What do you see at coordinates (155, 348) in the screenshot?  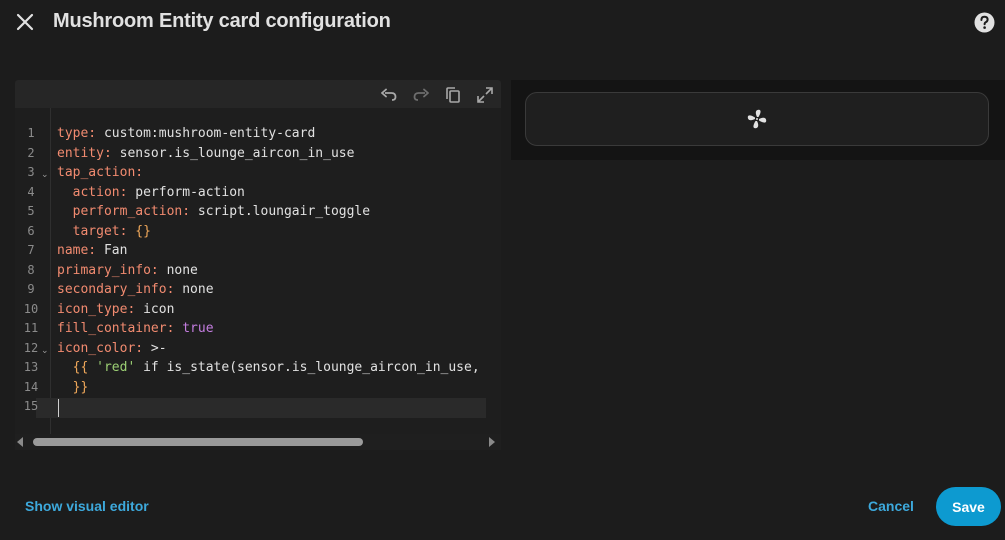 I see `code-token: >-` at bounding box center [155, 348].